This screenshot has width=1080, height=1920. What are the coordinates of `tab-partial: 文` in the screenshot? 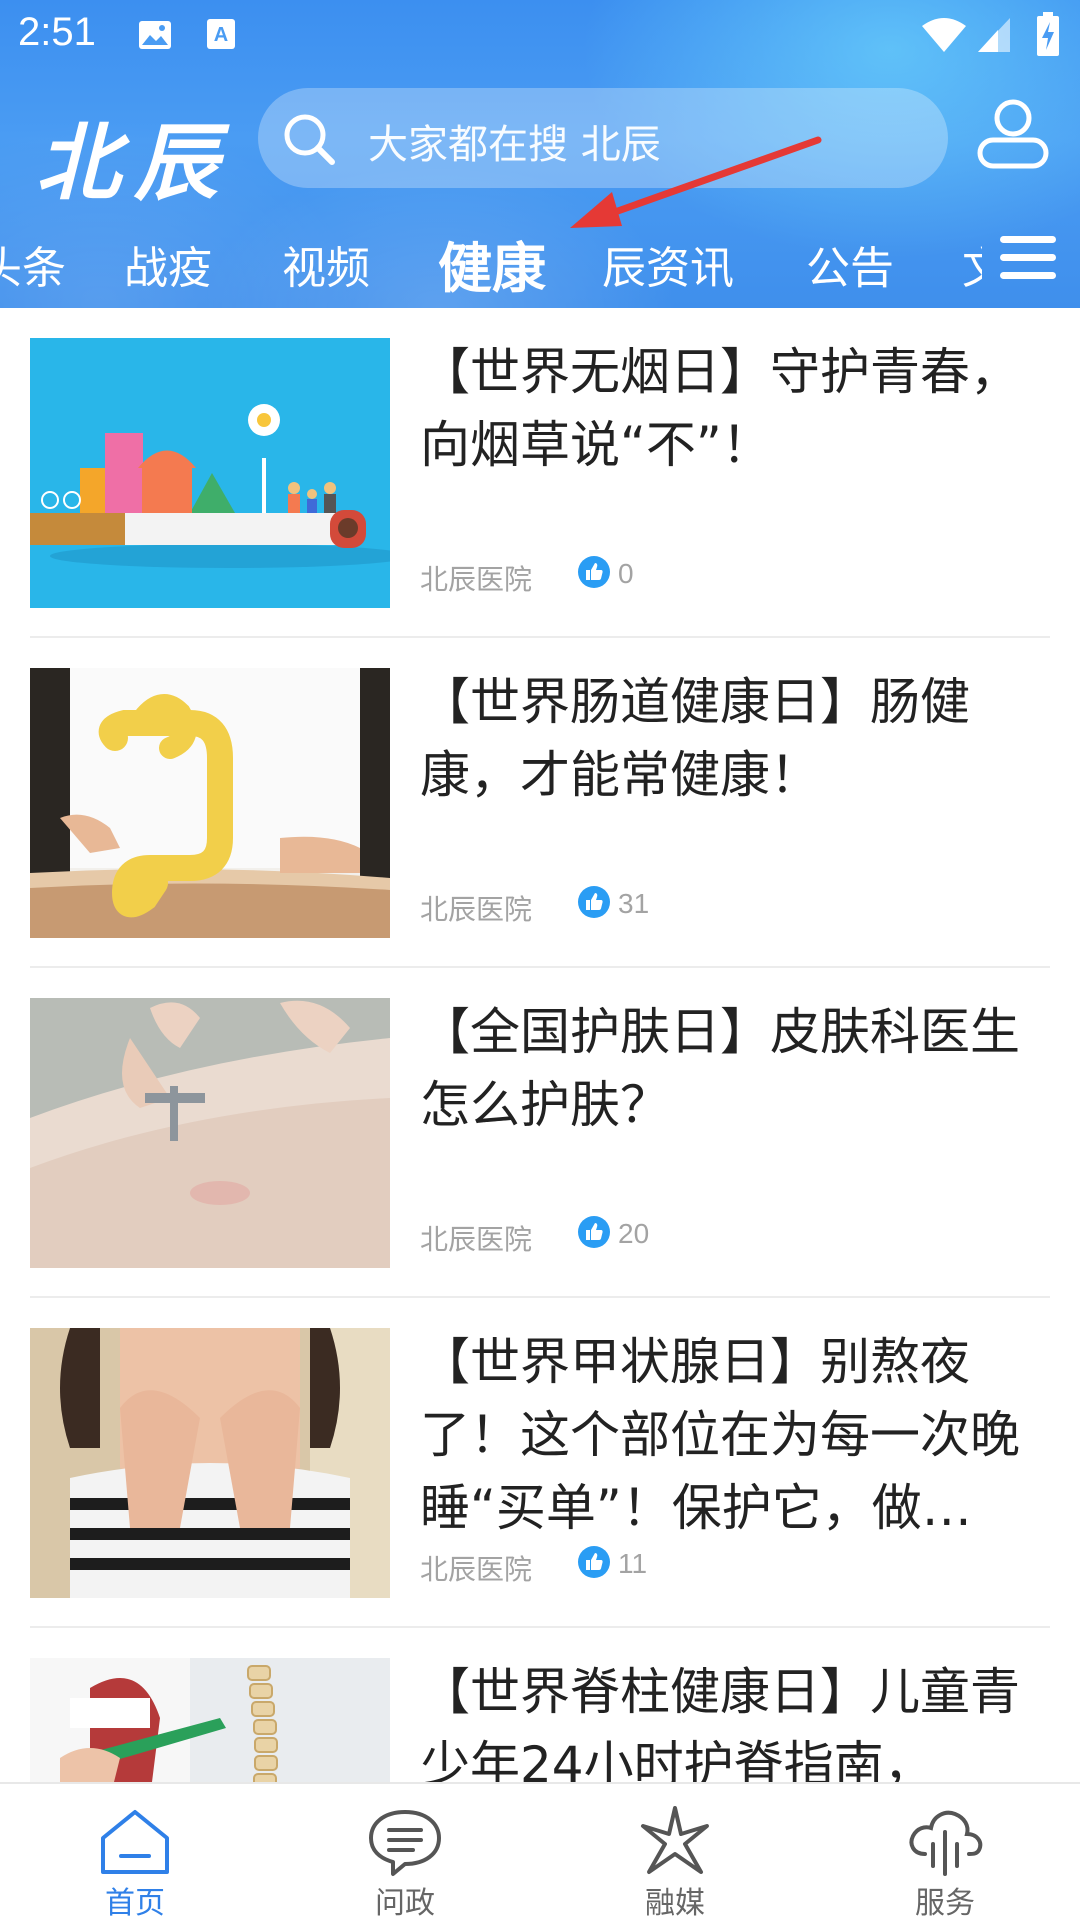 It's located at (972, 264).